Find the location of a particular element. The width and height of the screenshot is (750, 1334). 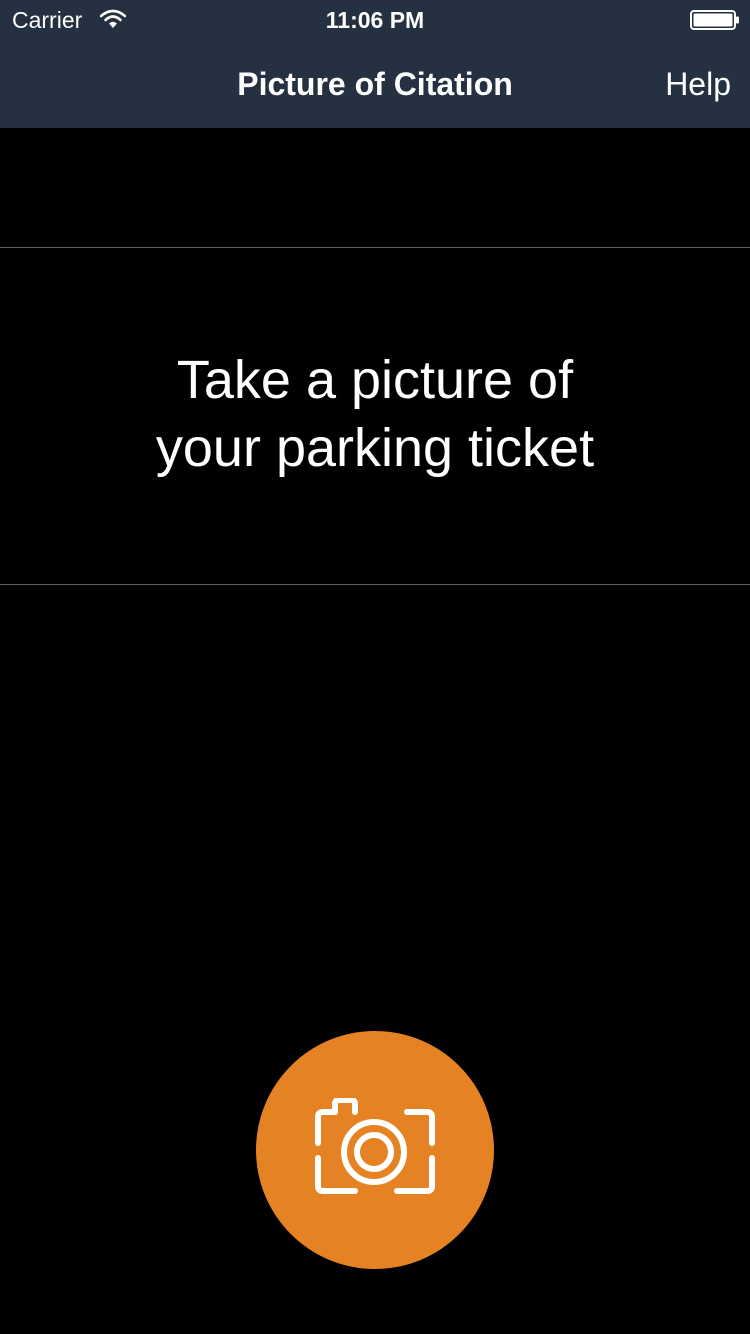

status-bar: Carrier 11:06 PM is located at coordinates (375, 20).